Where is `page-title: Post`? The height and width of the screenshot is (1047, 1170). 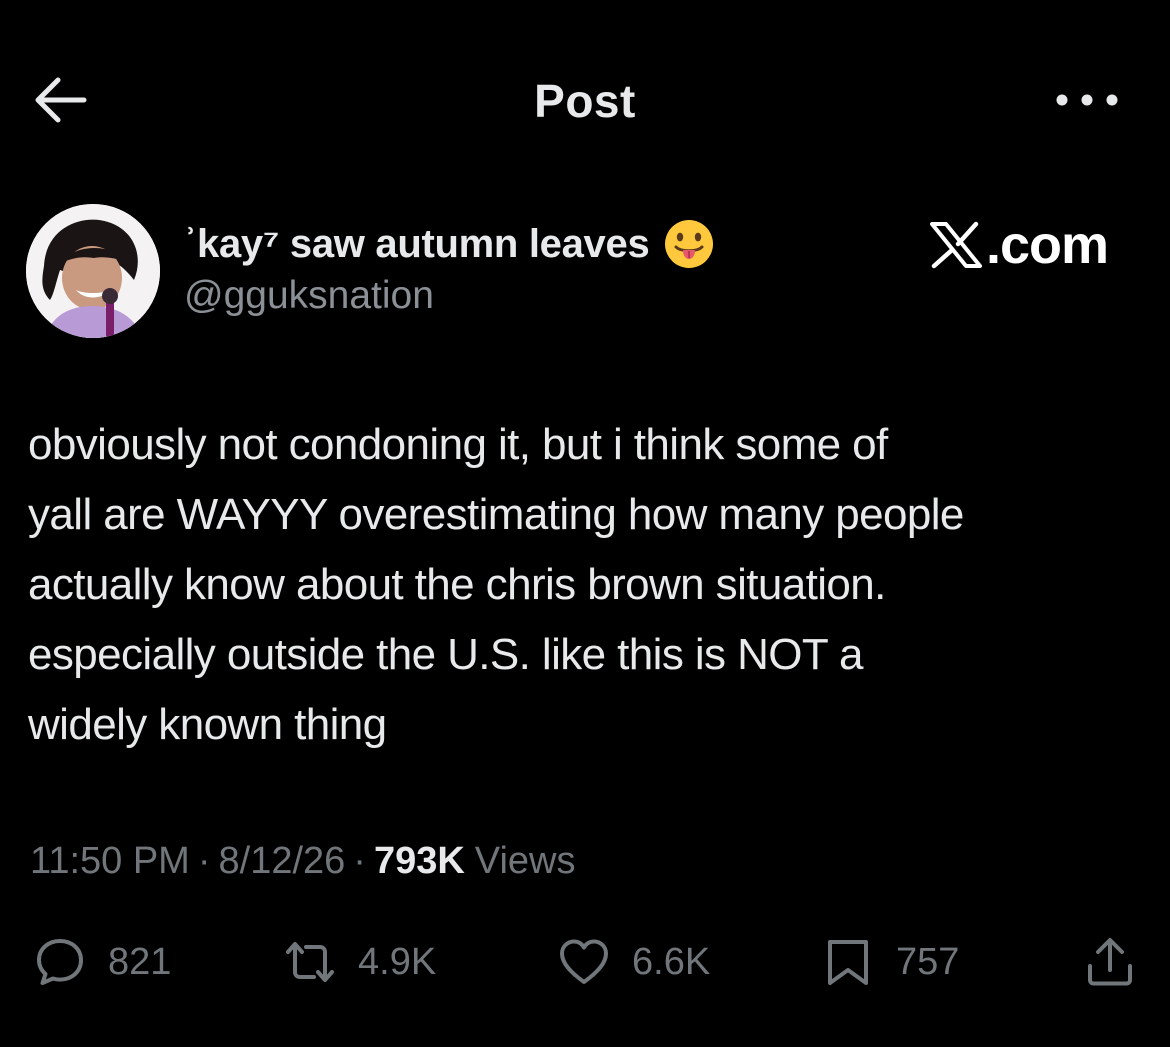
page-title: Post is located at coordinates (585, 101).